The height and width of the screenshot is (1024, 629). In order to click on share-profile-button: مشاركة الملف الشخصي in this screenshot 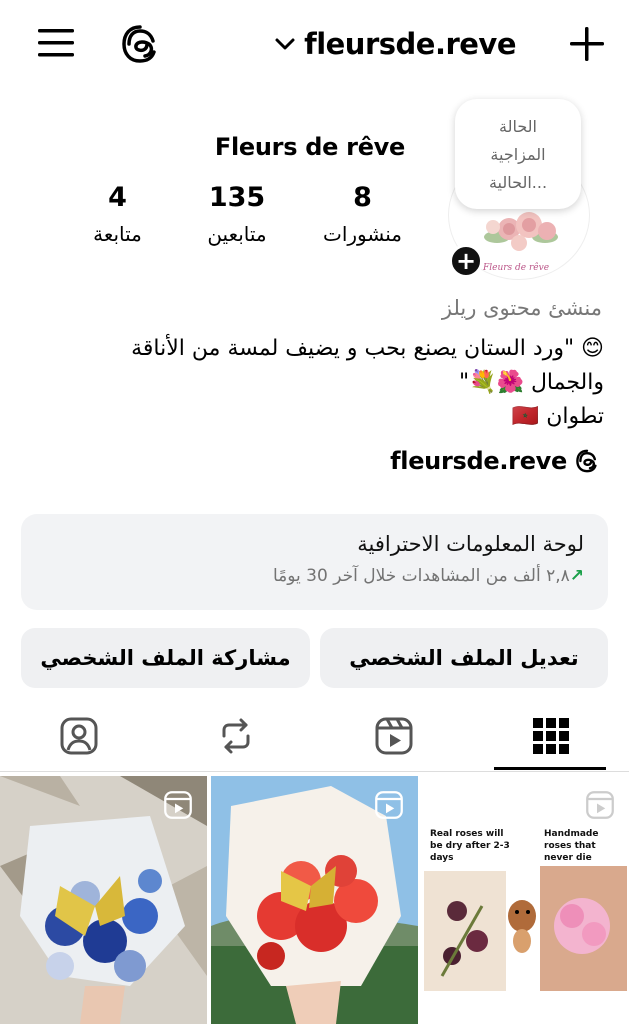, I will do `click(165, 658)`.